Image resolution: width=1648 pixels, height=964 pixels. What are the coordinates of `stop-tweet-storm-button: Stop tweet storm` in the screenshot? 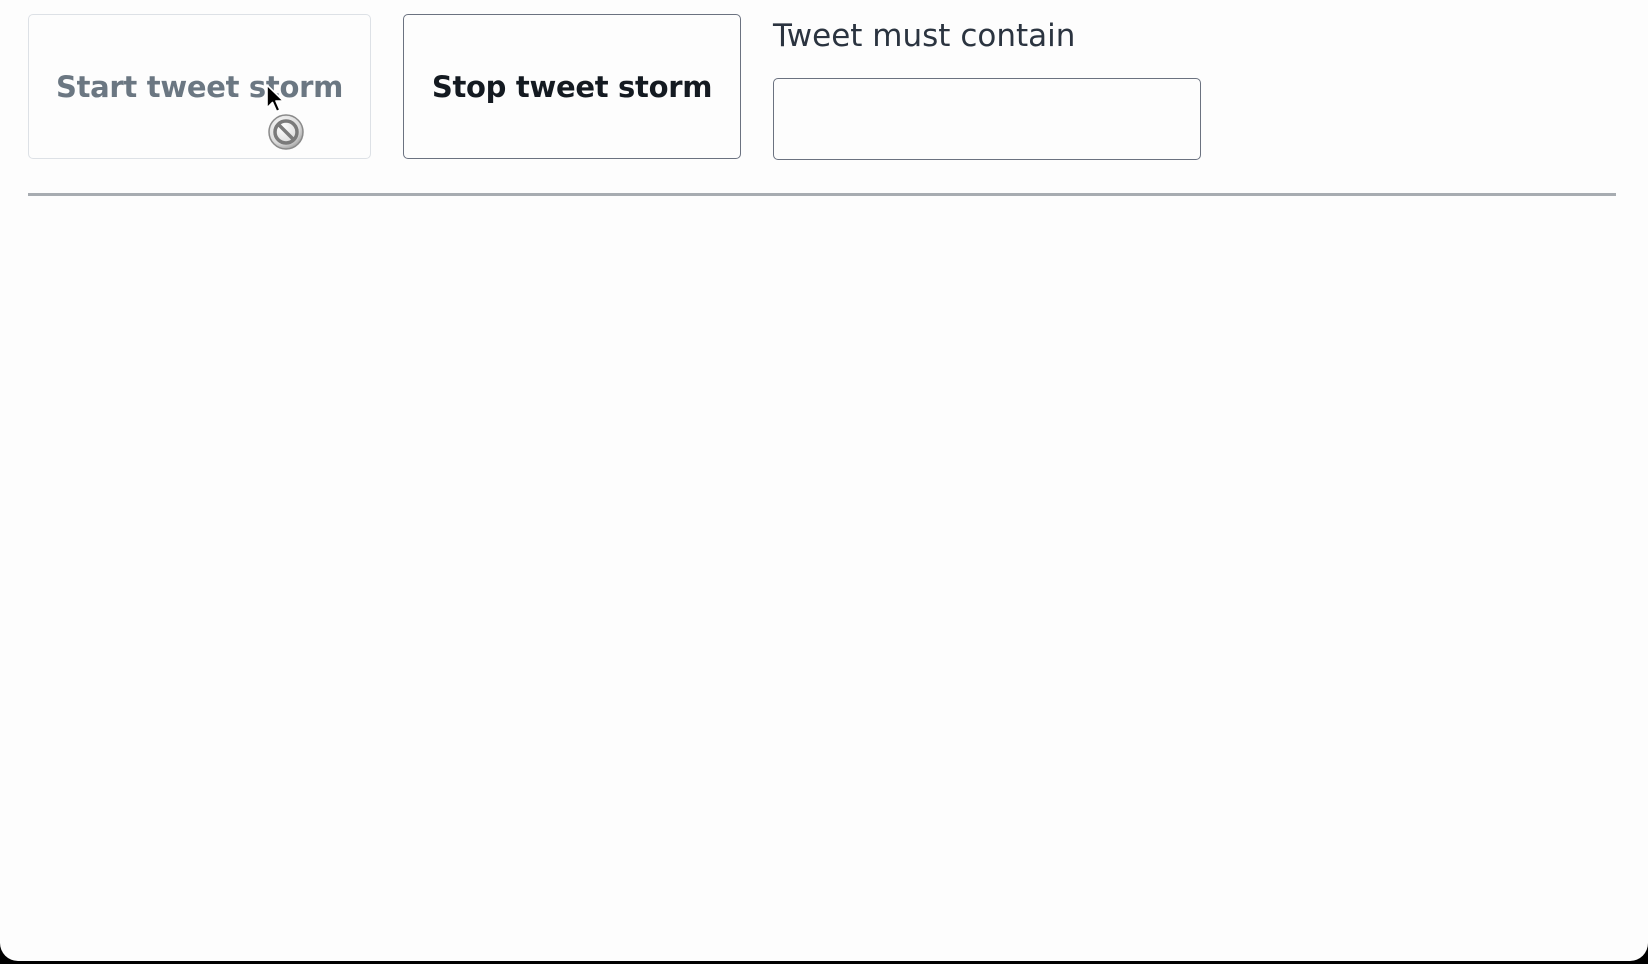 It's located at (572, 86).